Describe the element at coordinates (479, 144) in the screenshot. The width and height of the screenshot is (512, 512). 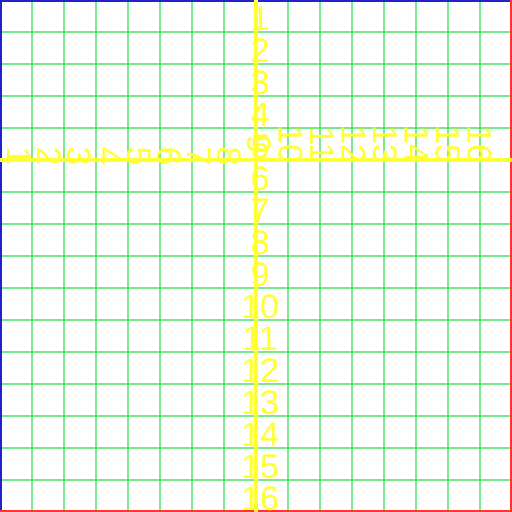
I see `horizontal-axis-label: 16` at that location.